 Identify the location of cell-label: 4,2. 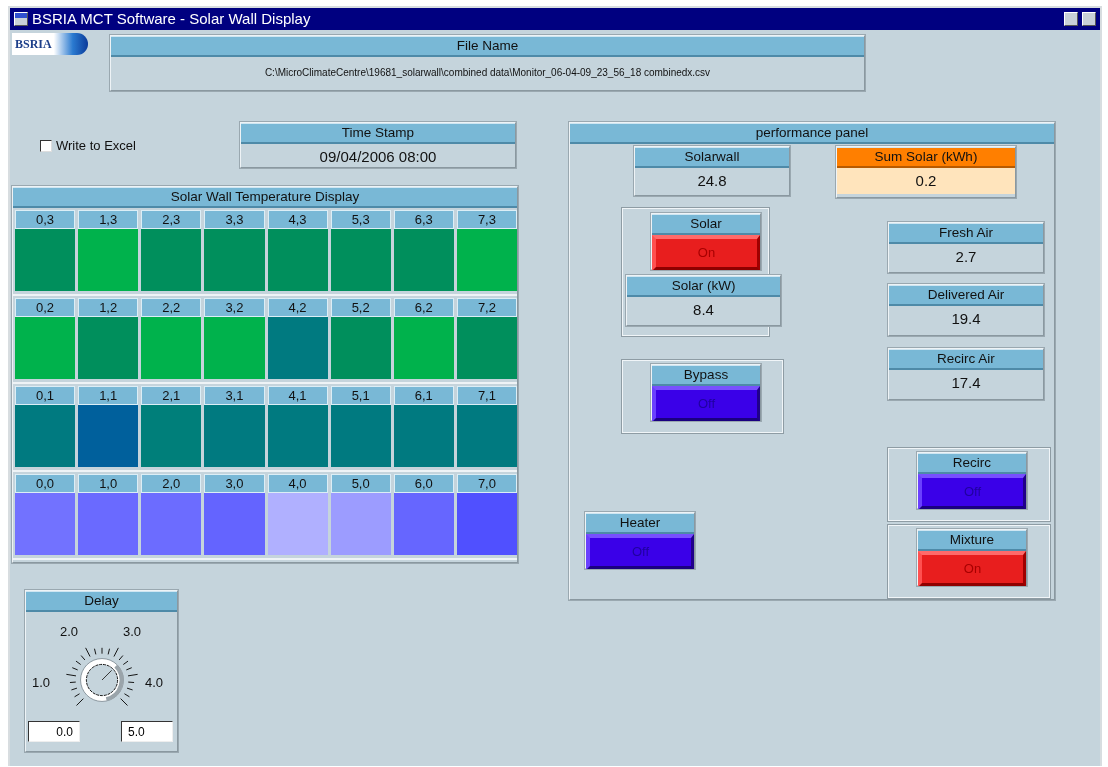
(297, 307).